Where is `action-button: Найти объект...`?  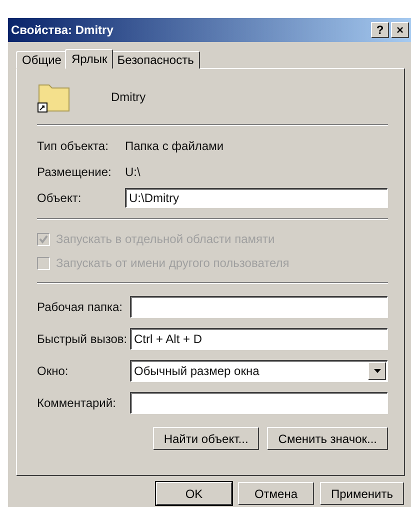
action-button: Найти объект... is located at coordinates (206, 438).